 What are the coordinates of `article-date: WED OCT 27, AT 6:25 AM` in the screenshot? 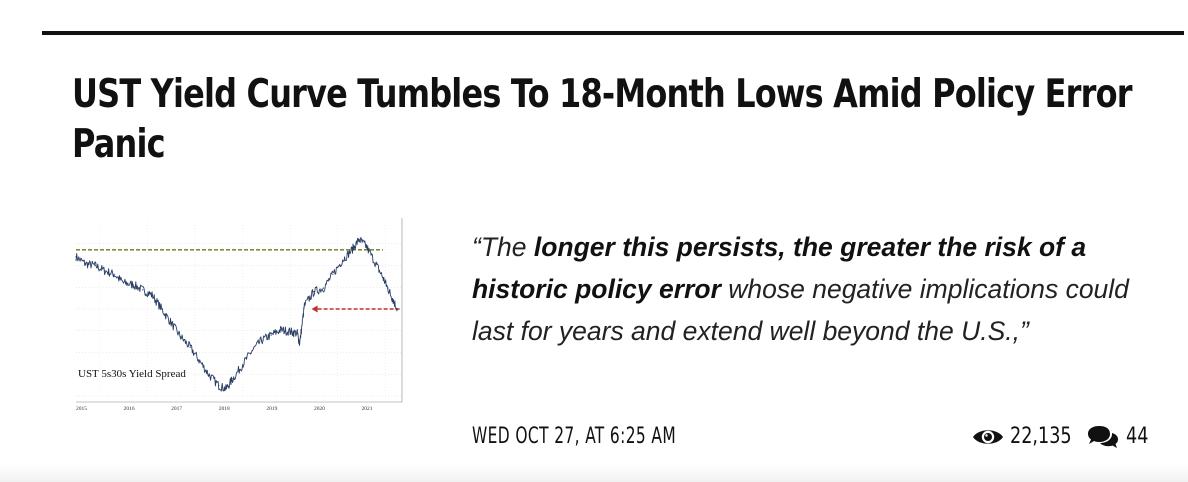 It's located at (574, 436).